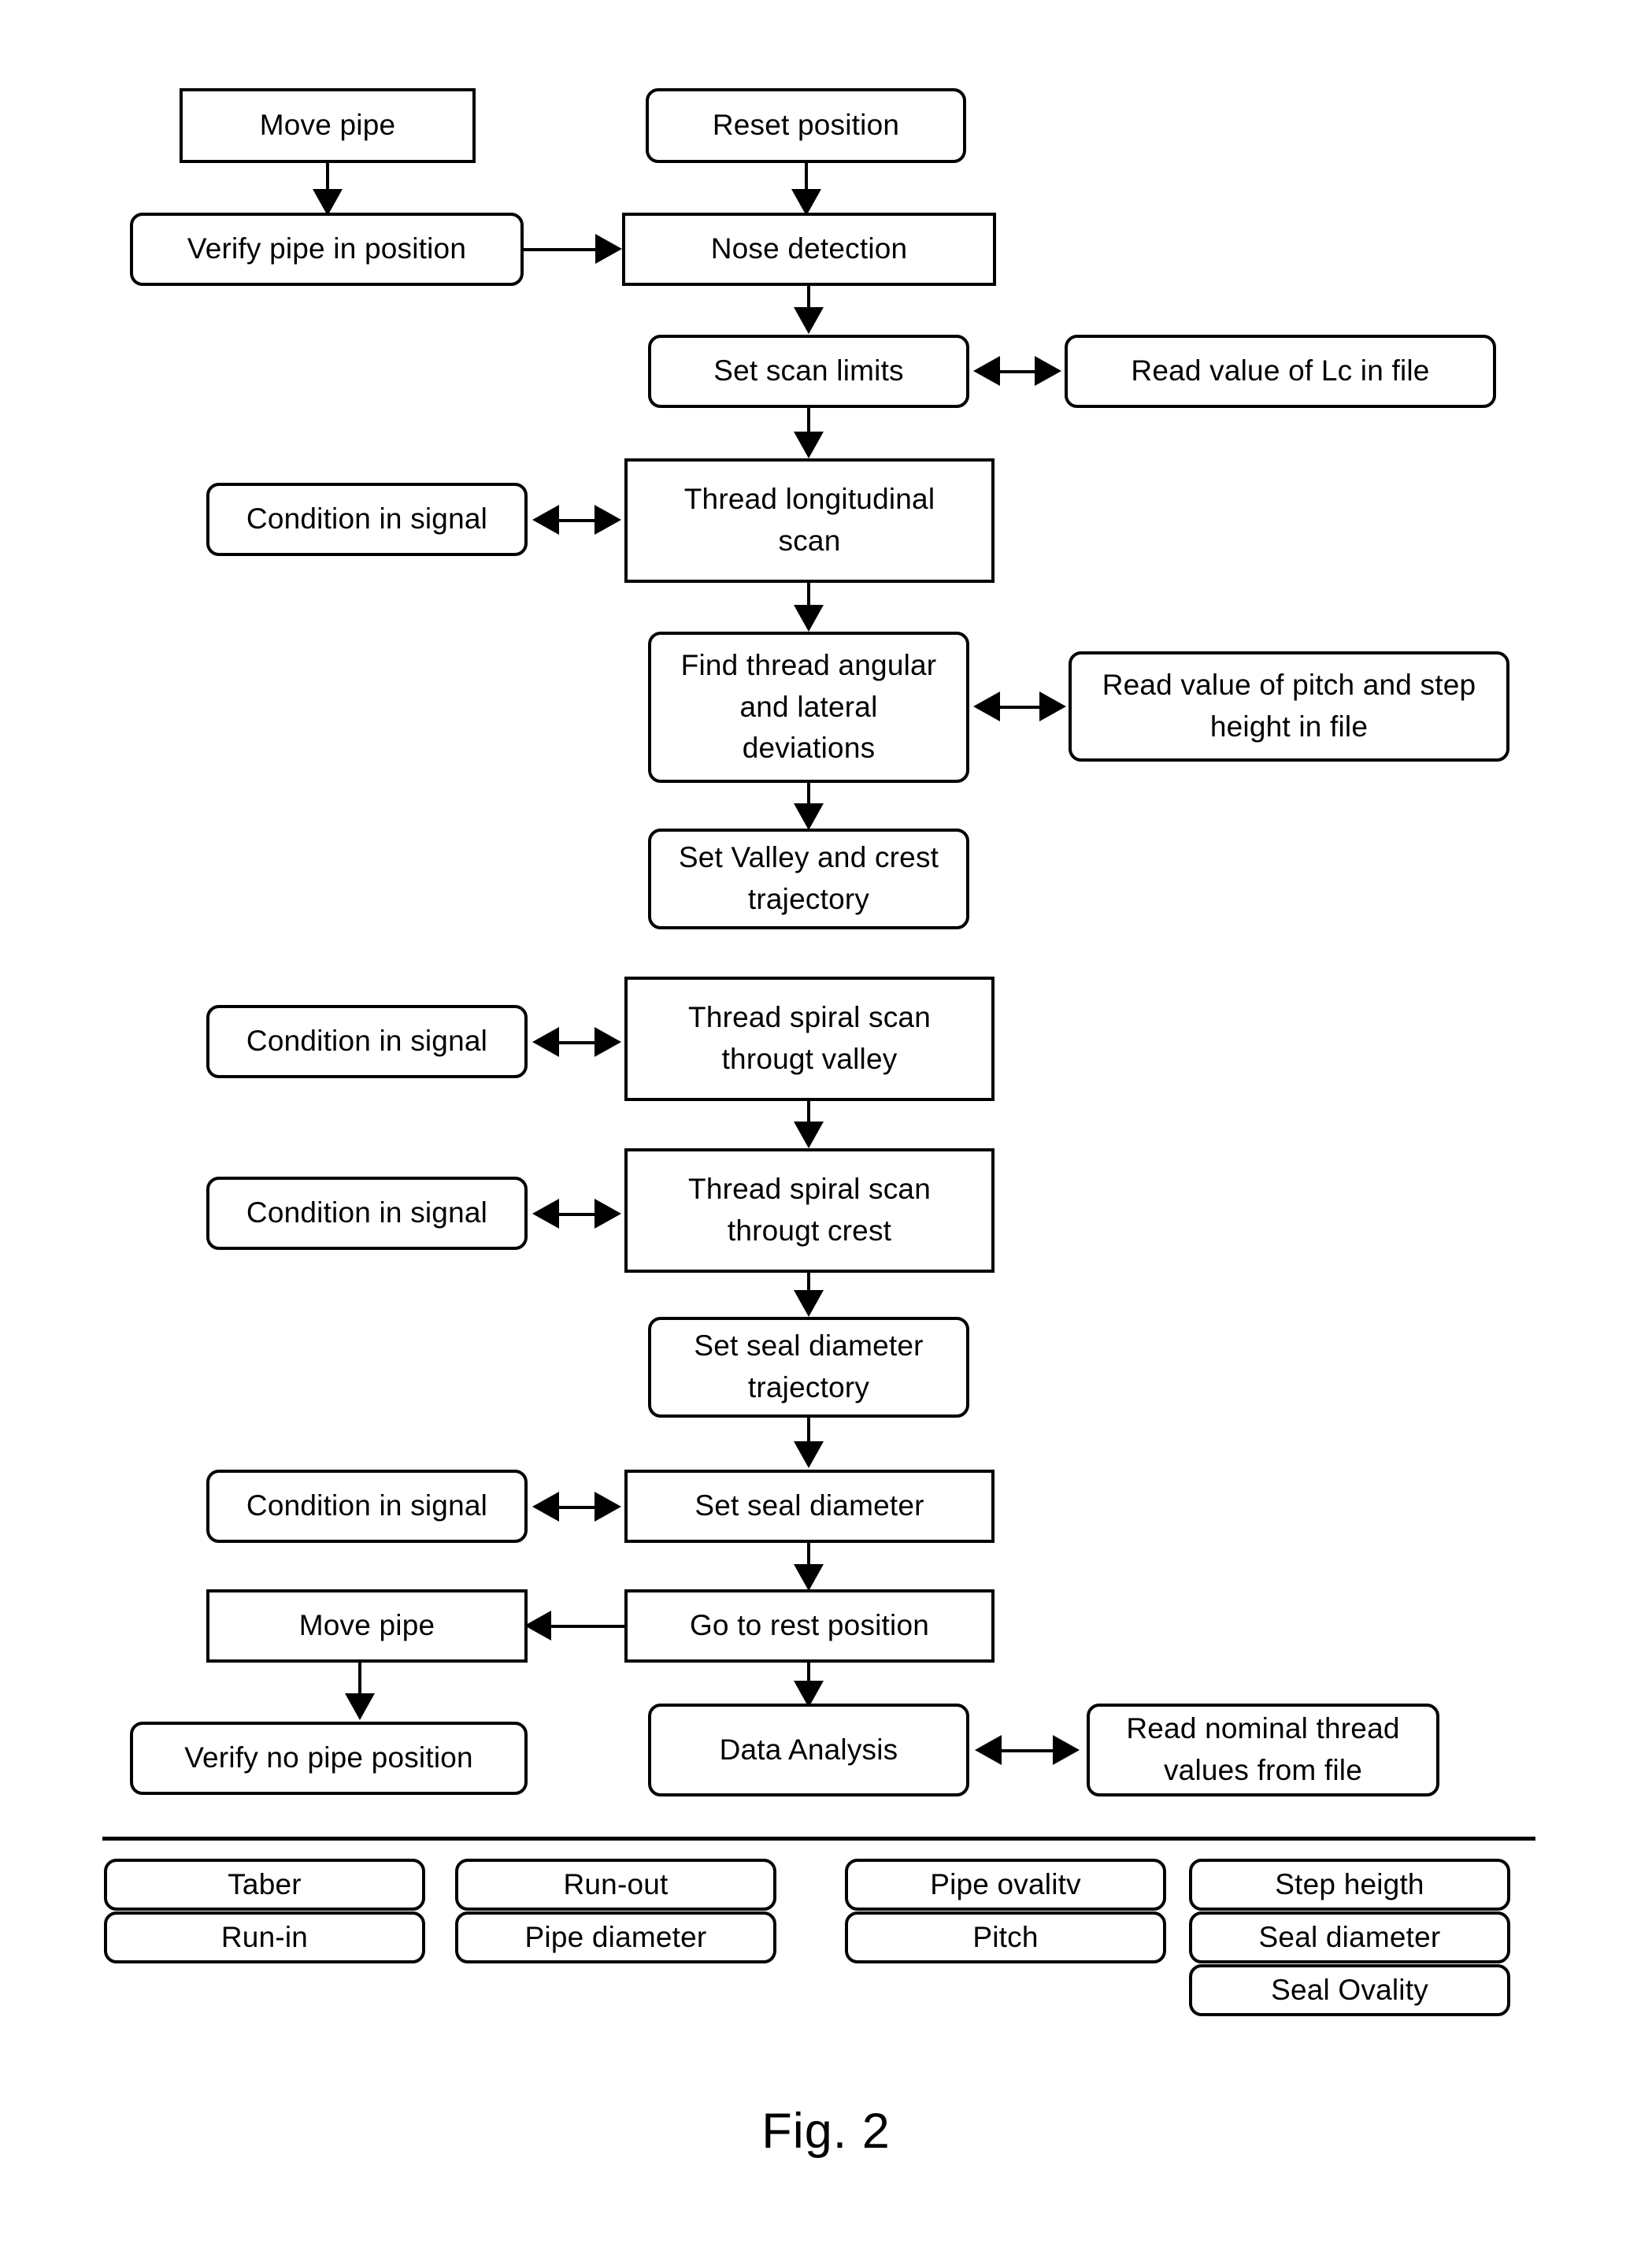 The width and height of the screenshot is (1652, 2258). Describe the element at coordinates (810, 1626) in the screenshot. I see `node-go-to-rest-position: Go to rest position` at that location.